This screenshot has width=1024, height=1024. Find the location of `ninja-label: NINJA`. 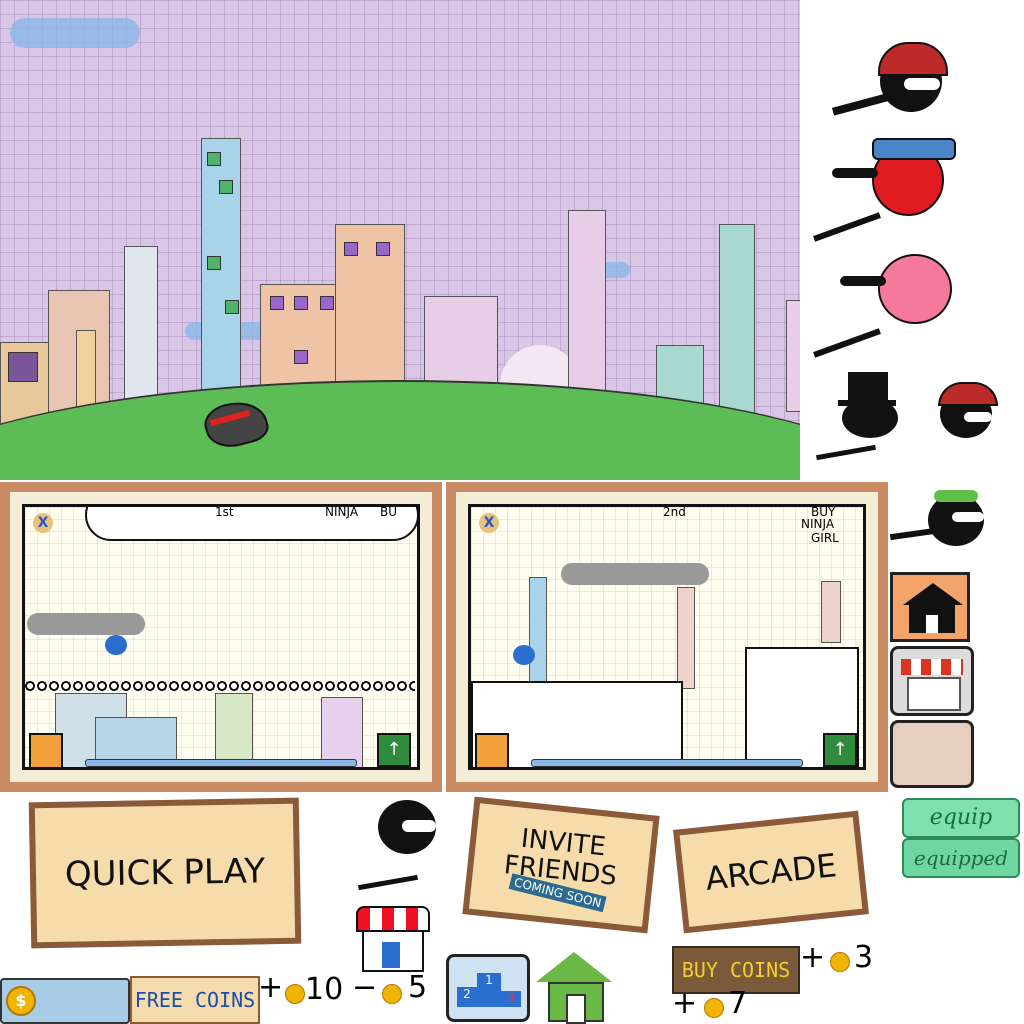

ninja-label: NINJA is located at coordinates (818, 524).